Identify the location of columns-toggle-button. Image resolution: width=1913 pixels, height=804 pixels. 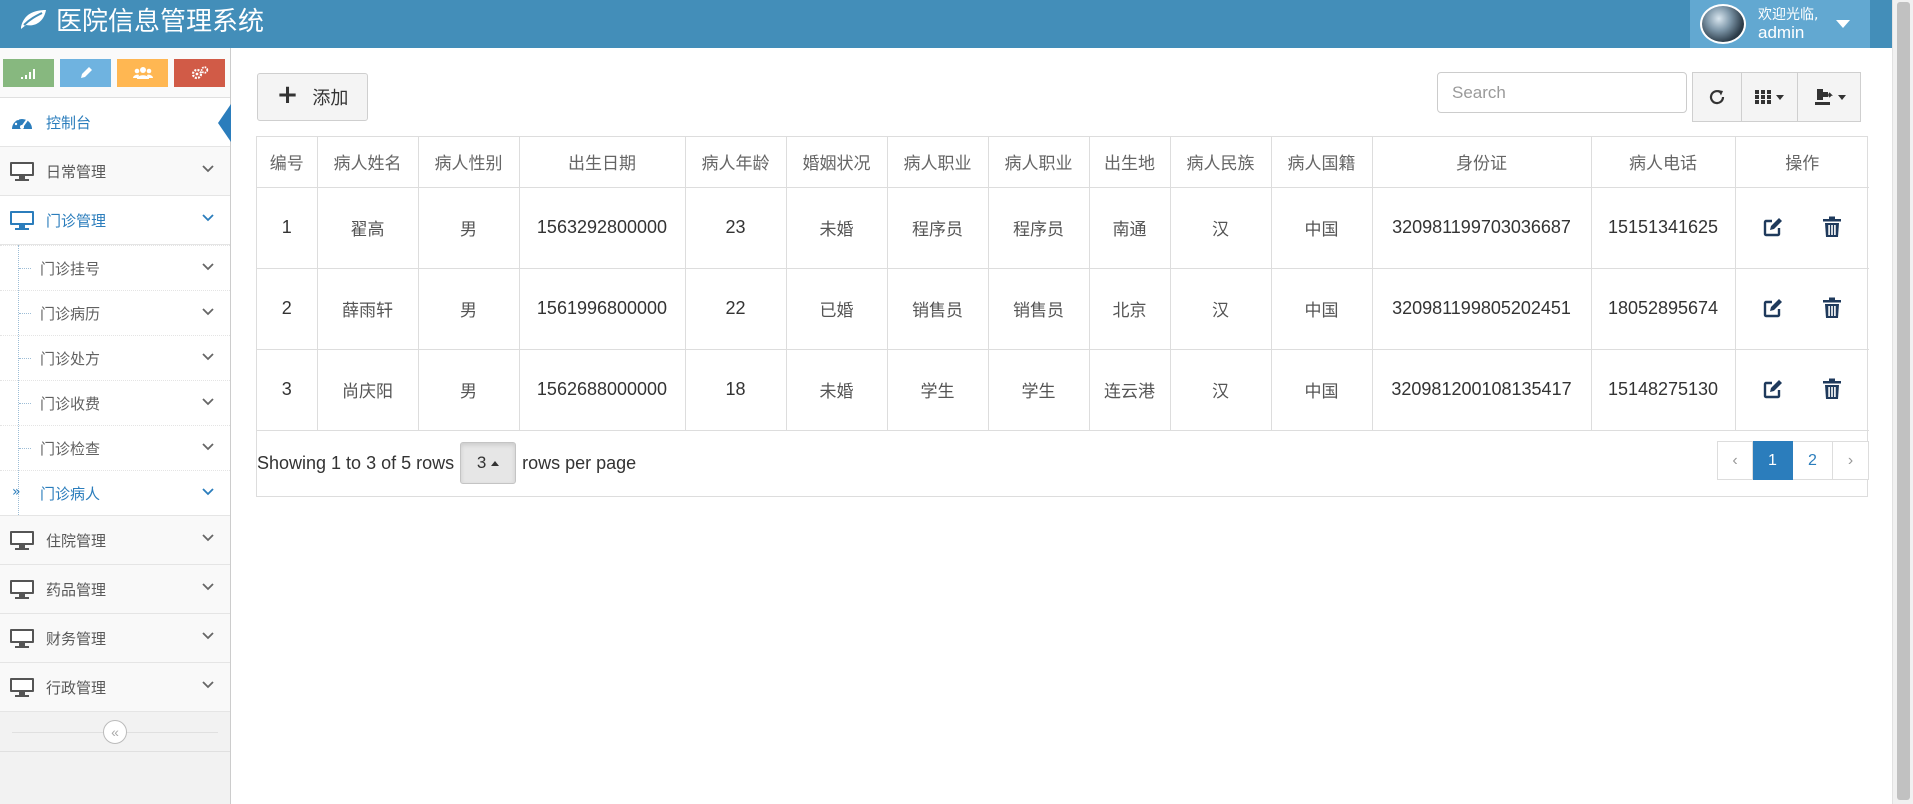
(1770, 97).